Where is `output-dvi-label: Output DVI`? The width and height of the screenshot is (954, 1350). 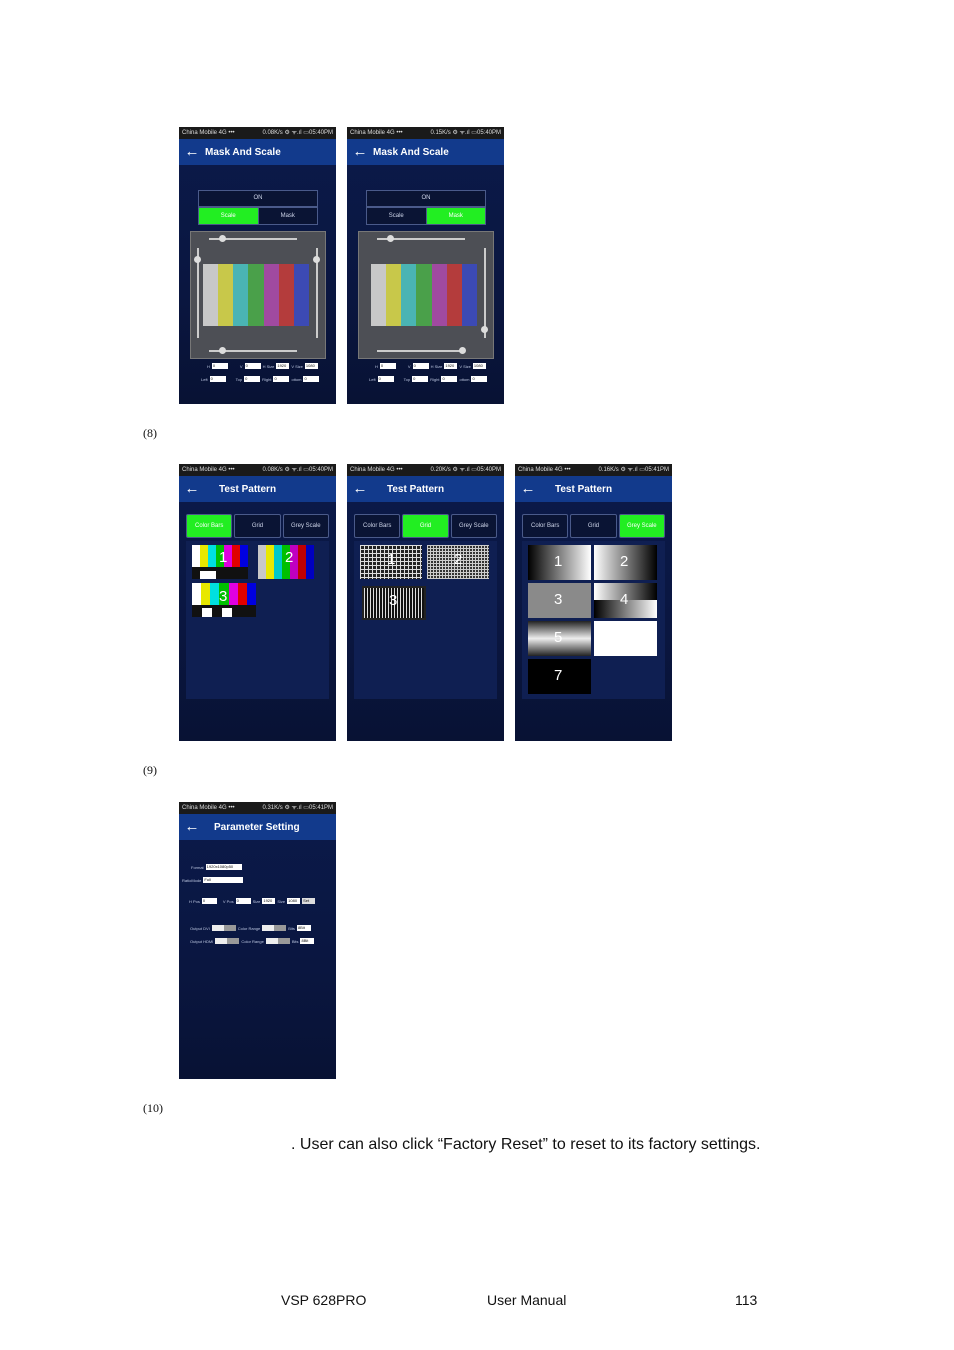 output-dvi-label: Output DVI is located at coordinates (200, 928).